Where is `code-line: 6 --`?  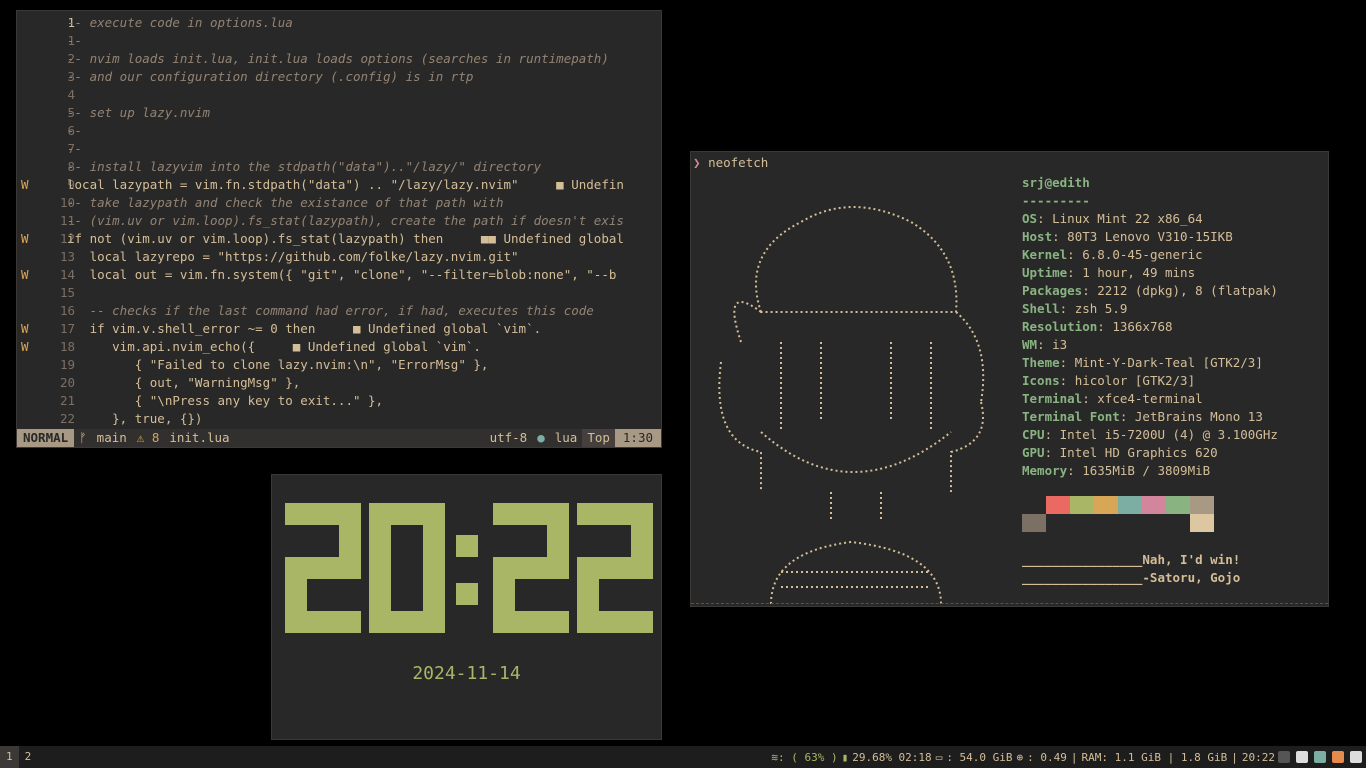 code-line: 6 -- is located at coordinates (339, 131).